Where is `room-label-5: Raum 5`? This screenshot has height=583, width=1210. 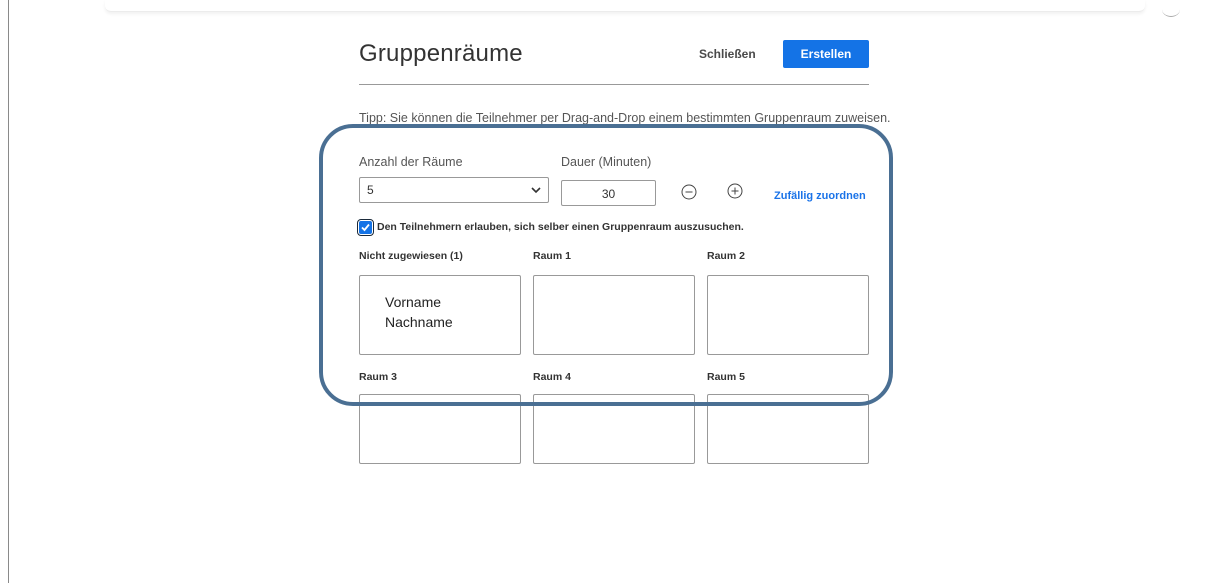 room-label-5: Raum 5 is located at coordinates (726, 377).